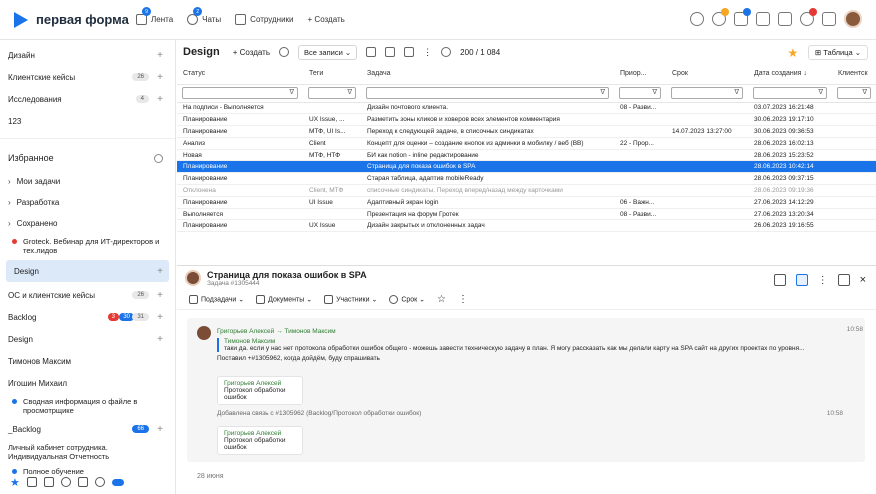 The width and height of the screenshot is (876, 494). I want to click on sidebar-item-backlog: Backlog 3 30 31 +, so click(87, 317).